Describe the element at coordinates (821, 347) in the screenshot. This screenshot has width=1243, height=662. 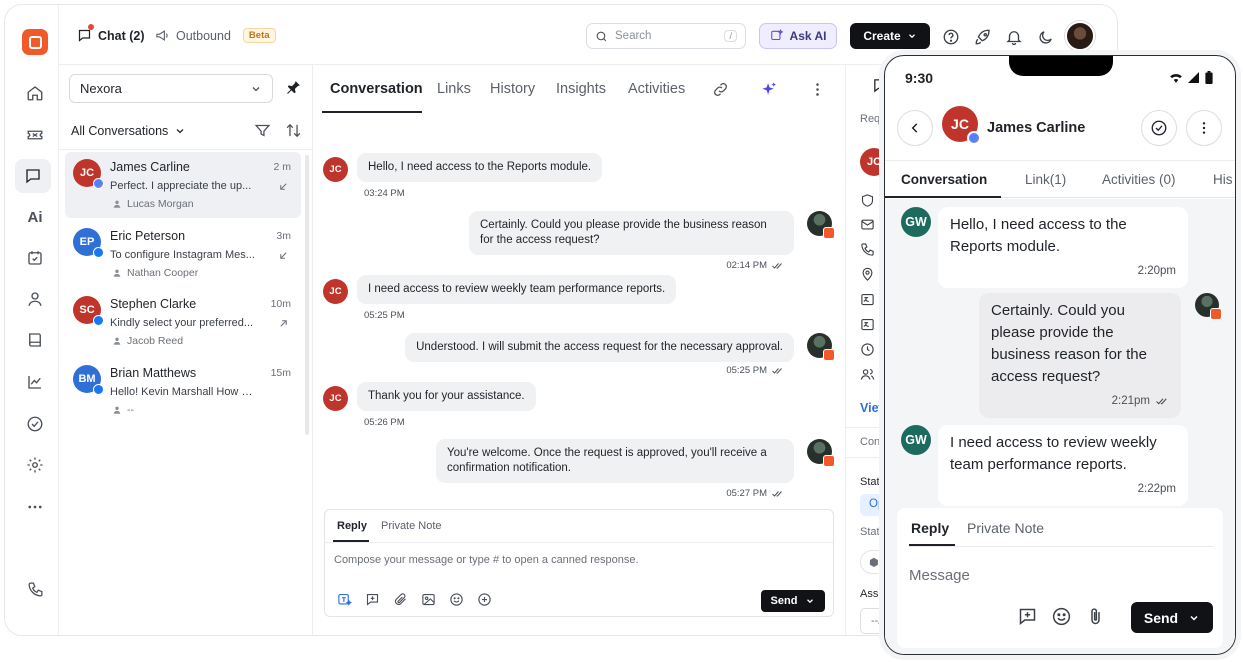
I see `agent-avatar` at that location.